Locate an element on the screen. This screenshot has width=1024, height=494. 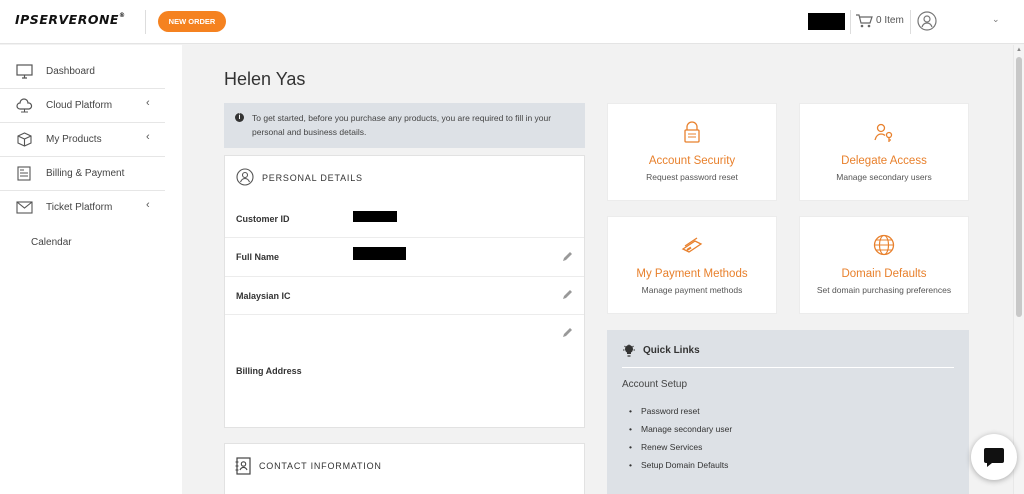
chevron-down-icon: ⌄ is located at coordinates (996, 19).